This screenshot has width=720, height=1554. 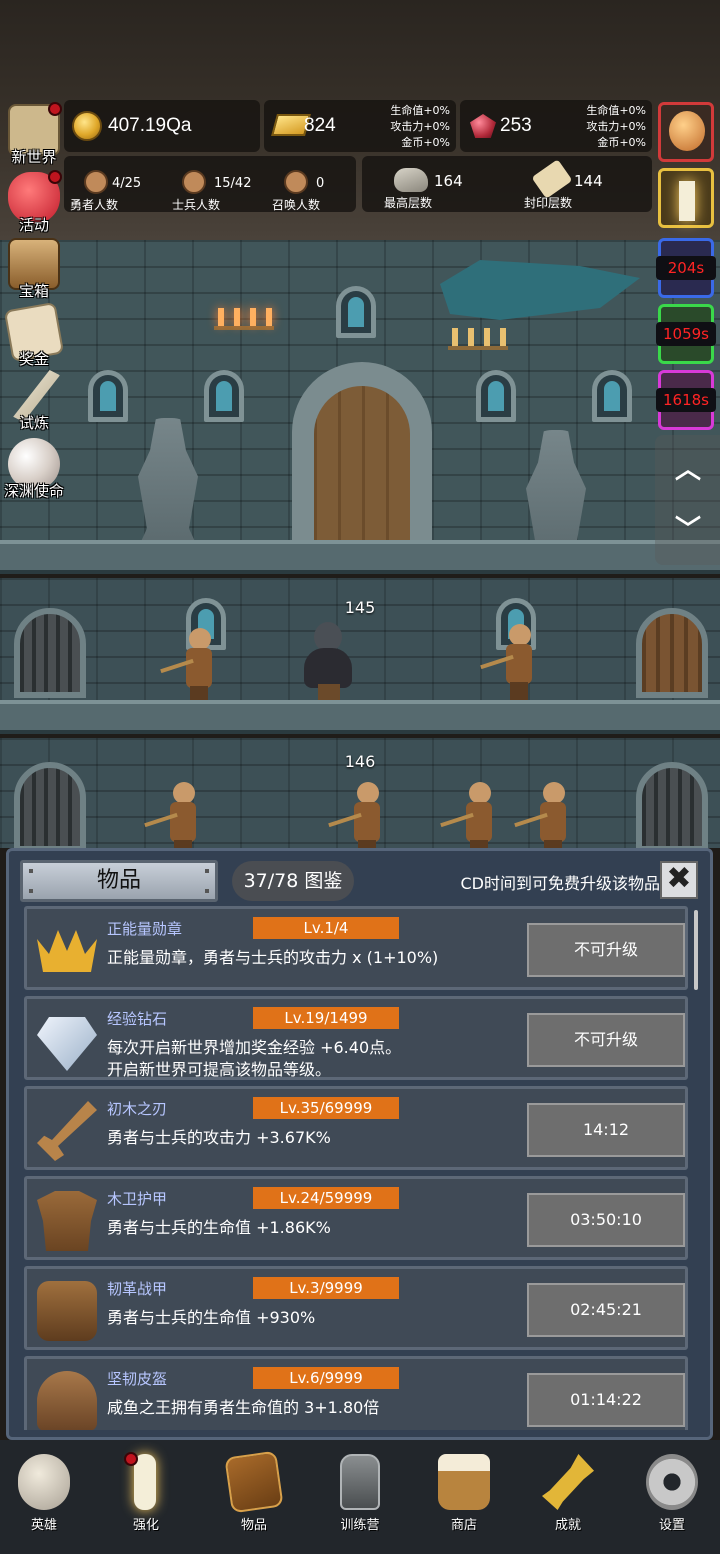 I want to click on gold-bar-bonus: 生命值+0% 攻击力+0% 金币+0%, so click(x=420, y=127).